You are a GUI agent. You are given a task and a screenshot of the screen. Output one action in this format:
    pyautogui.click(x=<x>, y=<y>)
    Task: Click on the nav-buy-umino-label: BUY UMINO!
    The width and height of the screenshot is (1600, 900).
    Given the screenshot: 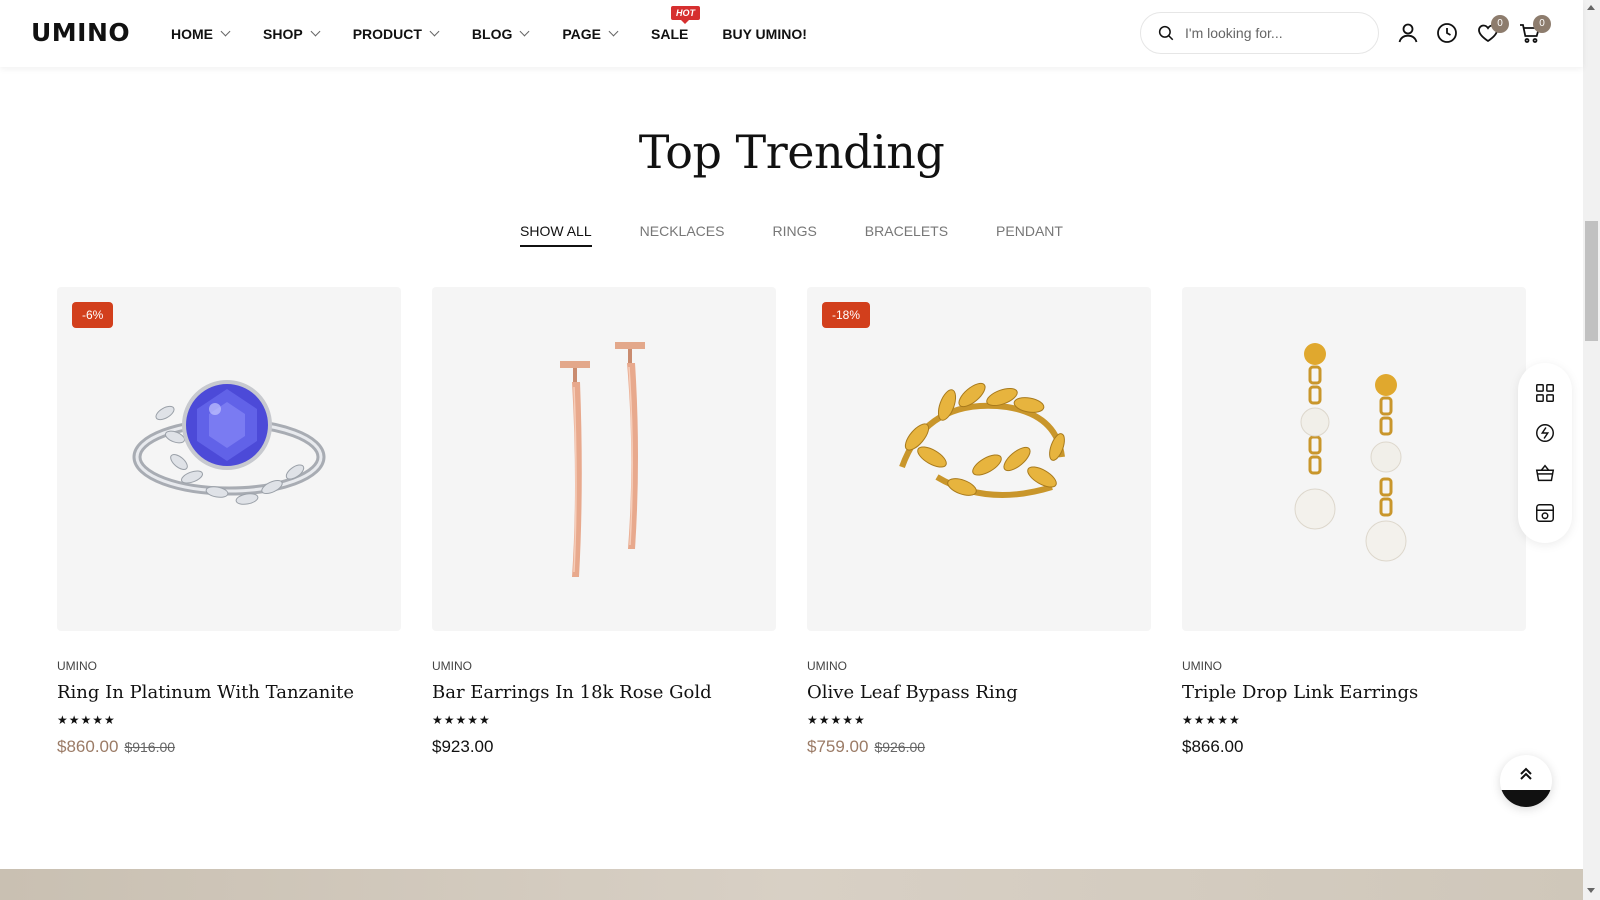 What is the action you would take?
    pyautogui.click(x=764, y=33)
    